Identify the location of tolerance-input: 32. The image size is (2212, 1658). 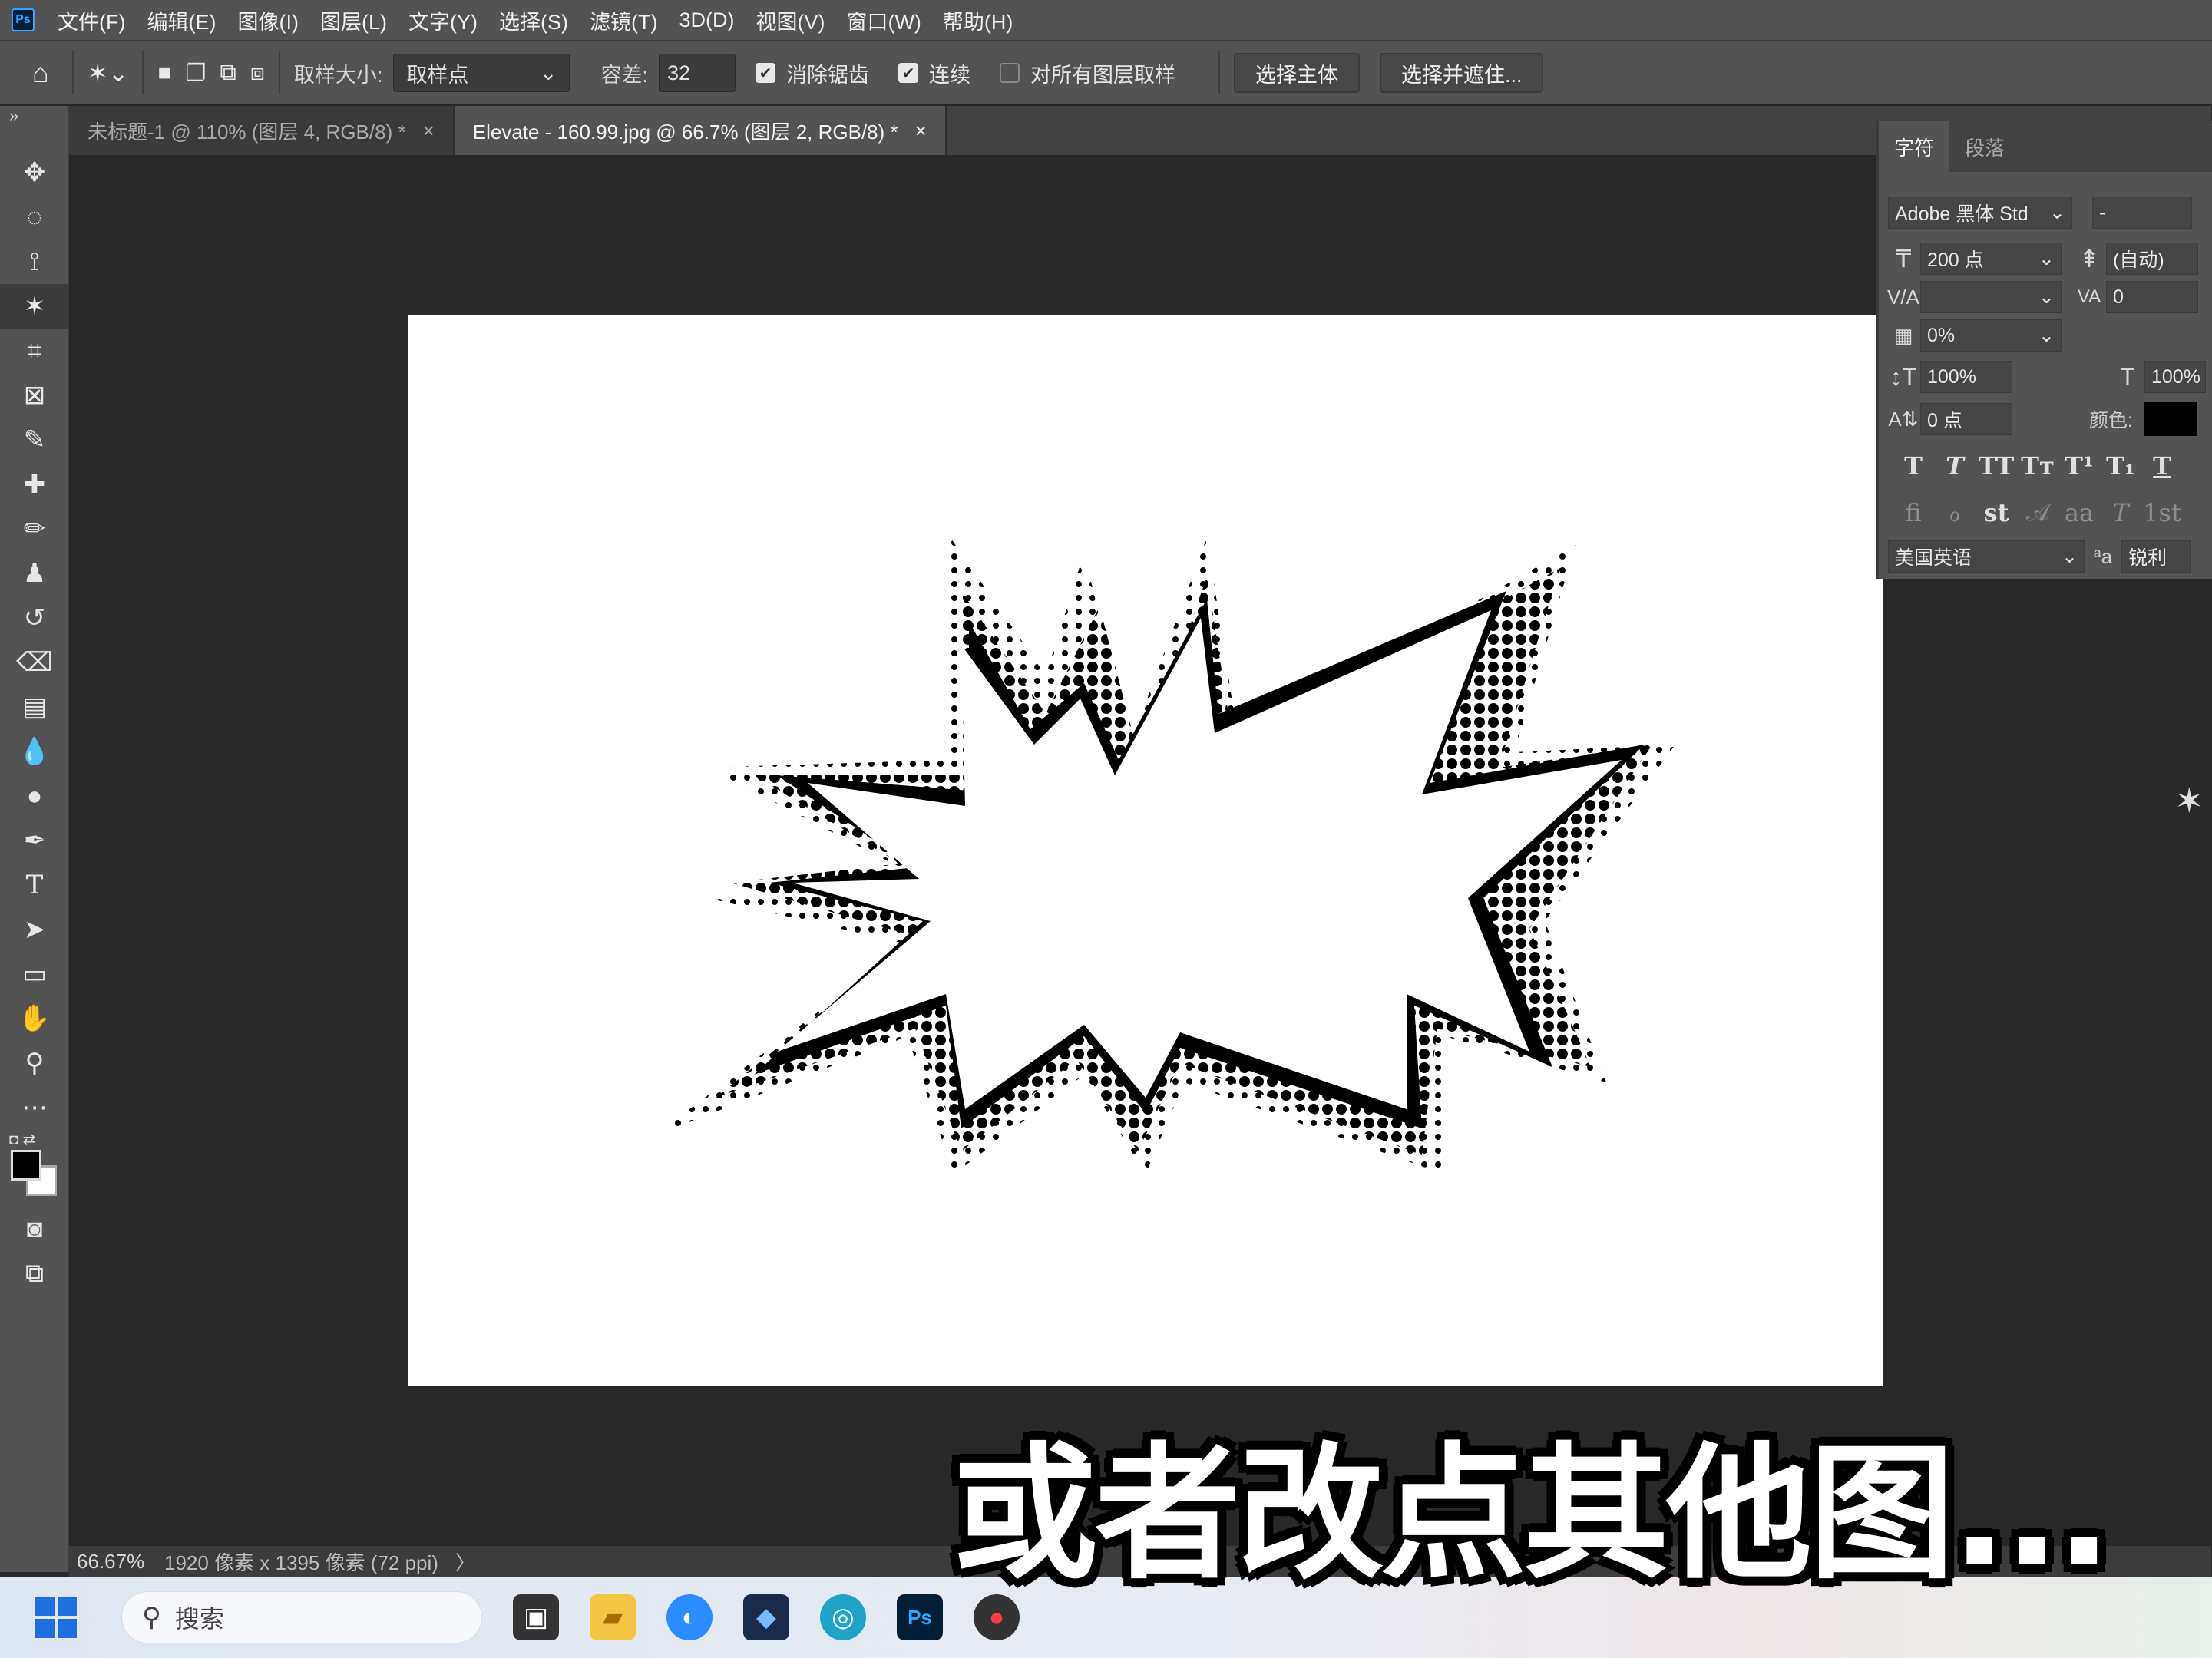
(697, 73).